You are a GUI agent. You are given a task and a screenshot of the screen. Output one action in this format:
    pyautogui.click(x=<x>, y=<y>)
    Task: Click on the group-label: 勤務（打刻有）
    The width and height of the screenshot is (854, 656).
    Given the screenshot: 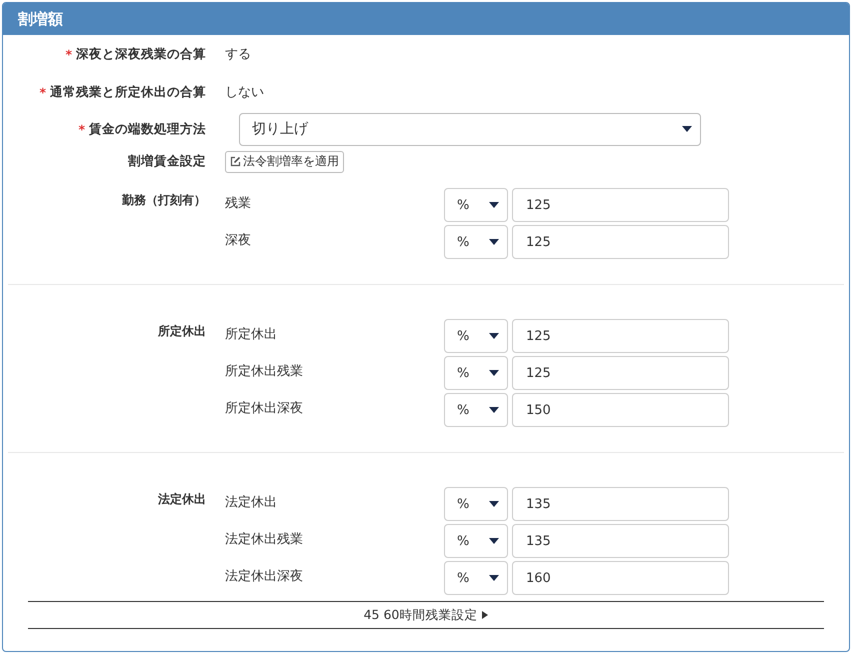 What is the action you would take?
    pyautogui.click(x=164, y=200)
    